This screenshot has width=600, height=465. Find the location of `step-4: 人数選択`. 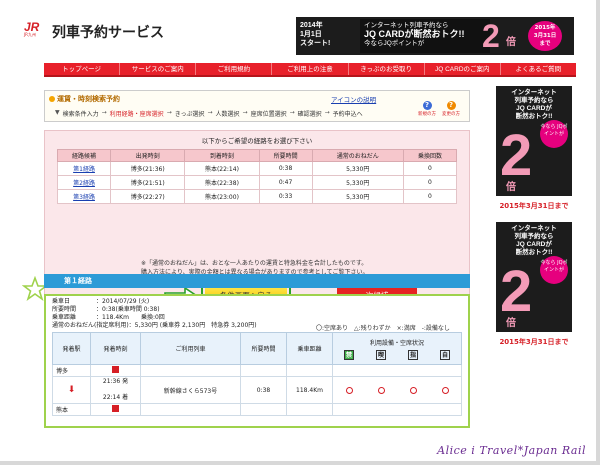

step-4: 人数選択 is located at coordinates (227, 114).